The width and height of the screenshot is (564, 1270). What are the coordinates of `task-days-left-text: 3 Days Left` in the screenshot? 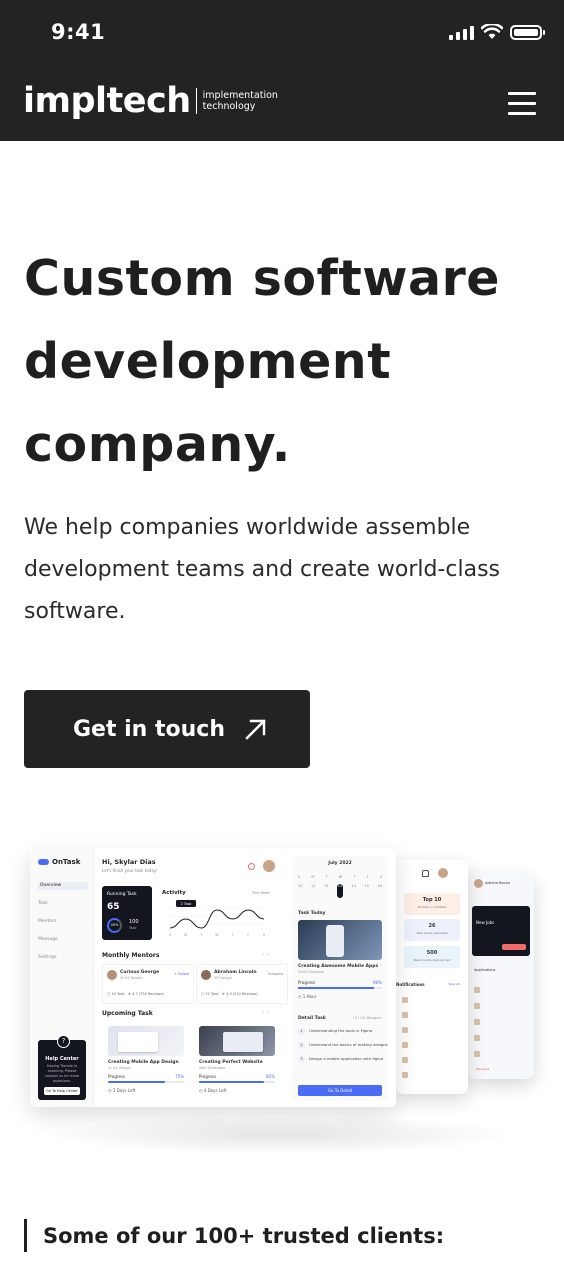 It's located at (124, 1090).